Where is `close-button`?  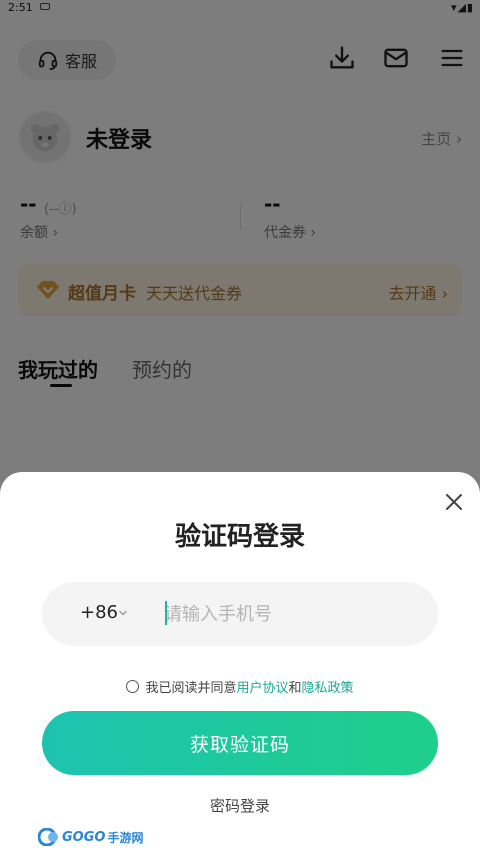
close-button is located at coordinates (454, 502).